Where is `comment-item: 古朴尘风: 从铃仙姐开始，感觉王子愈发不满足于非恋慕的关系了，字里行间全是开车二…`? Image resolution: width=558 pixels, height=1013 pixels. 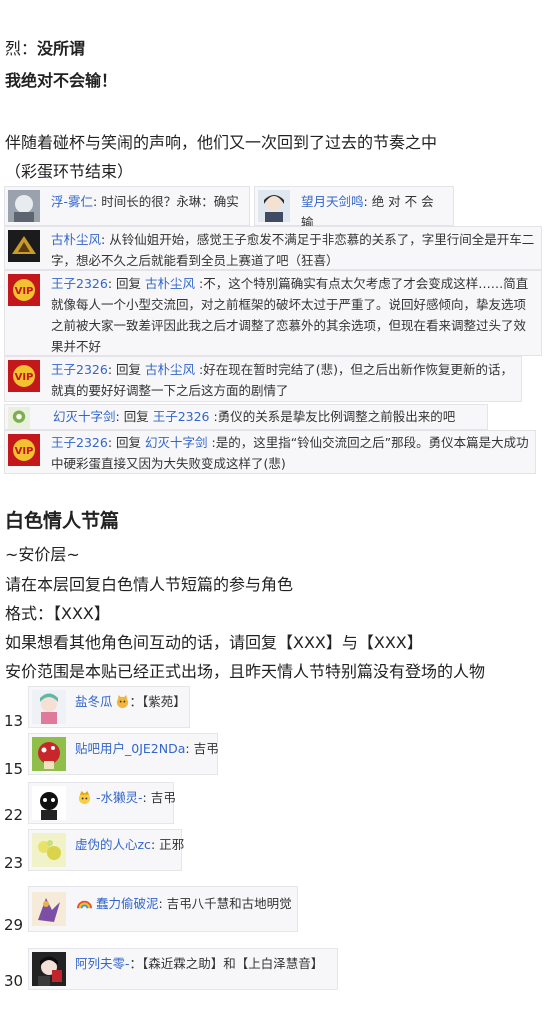
comment-item: 古朴尘风: 从铃仙姐开始，感觉王子愈发不满足于非恋慕的关系了，字里行间全是开车二… is located at coordinates (273, 248).